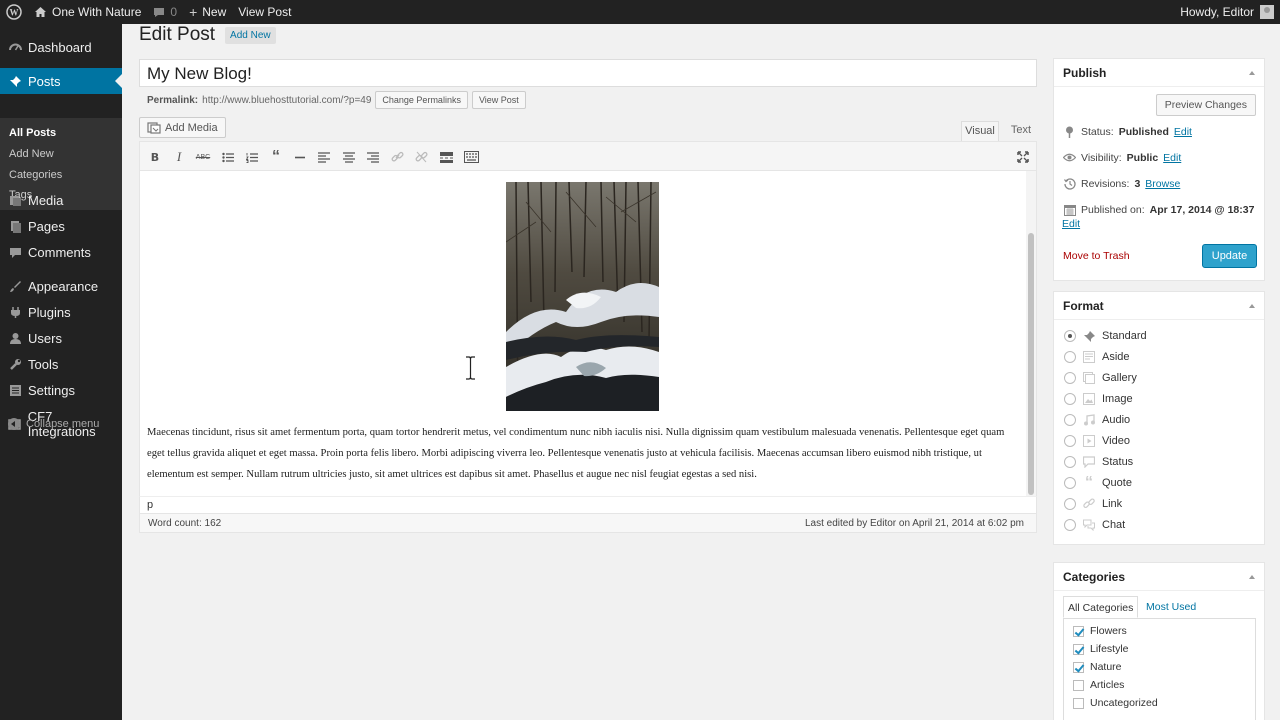 Image resolution: width=1280 pixels, height=720 pixels. Describe the element at coordinates (471, 157) in the screenshot. I see `toolbar-toggle-icon` at that location.